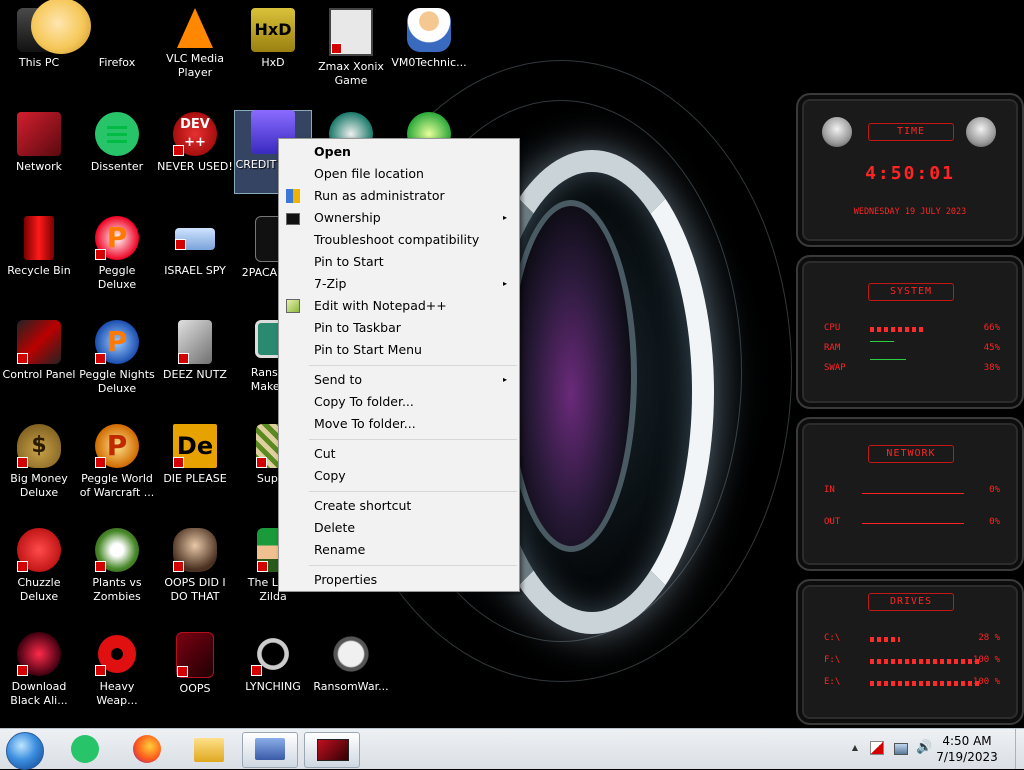 This screenshot has width=1024, height=770. Describe the element at coordinates (877, 748) in the screenshot. I see `action-center-flag-icon` at that location.